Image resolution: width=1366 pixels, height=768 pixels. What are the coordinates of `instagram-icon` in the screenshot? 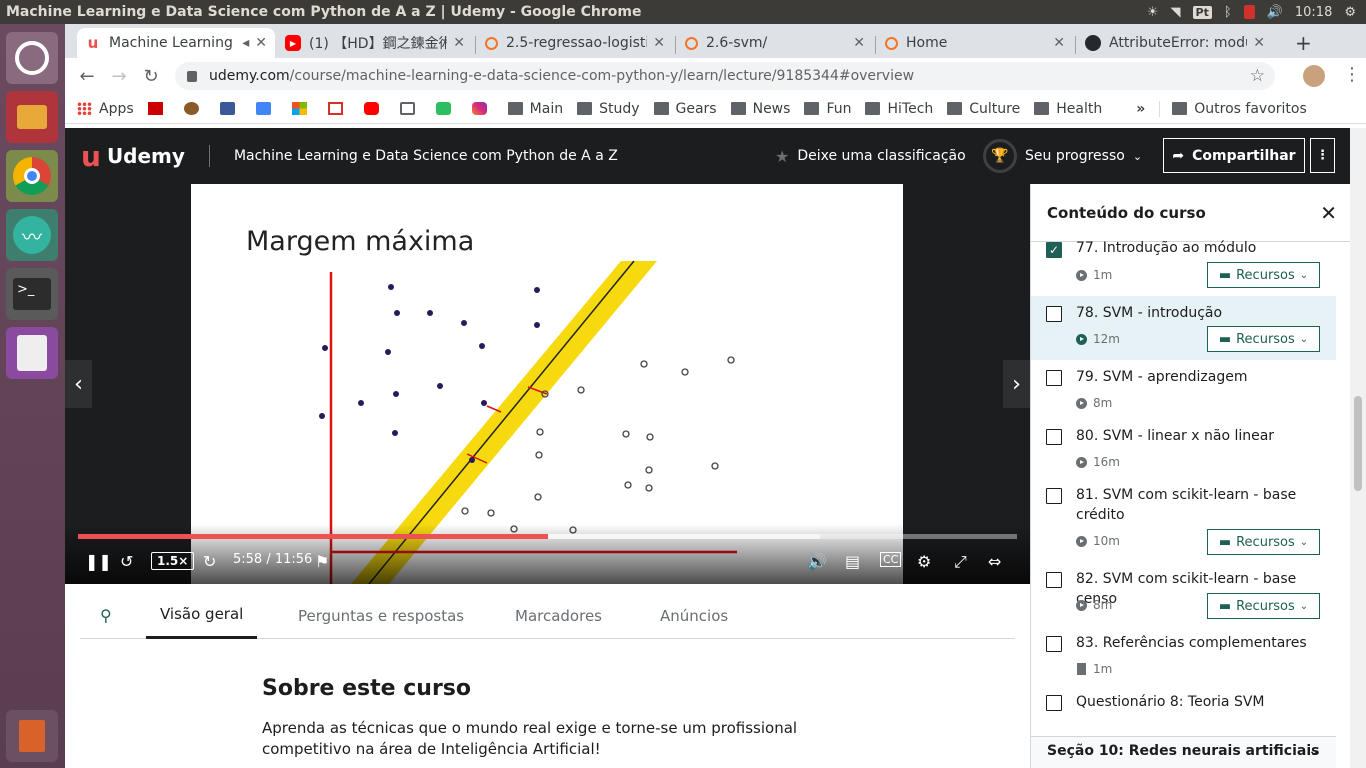 It's located at (482, 108).